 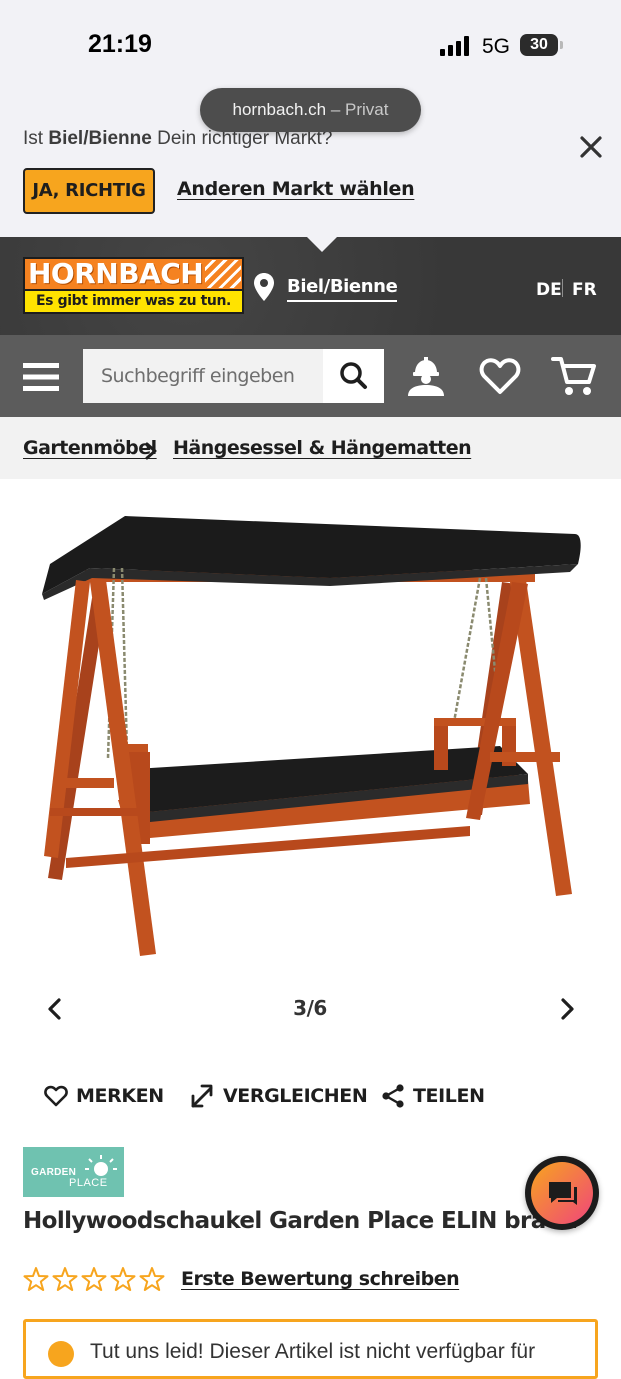 I want to click on image-counter: 3/6, so click(x=310, y=1008).